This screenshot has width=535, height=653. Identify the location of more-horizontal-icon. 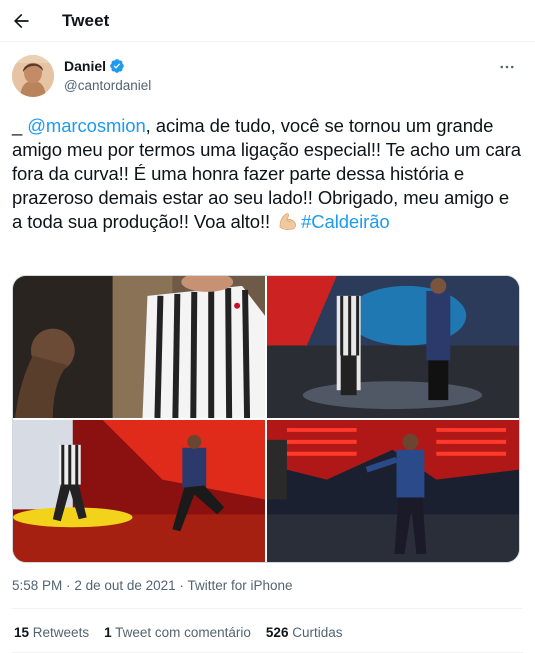
(507, 67).